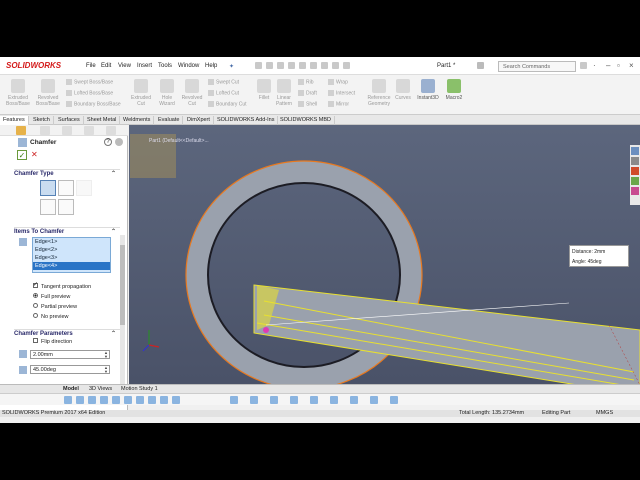  What do you see at coordinates (68, 400) in the screenshot?
I see `zoom-fit-icon` at bounding box center [68, 400].